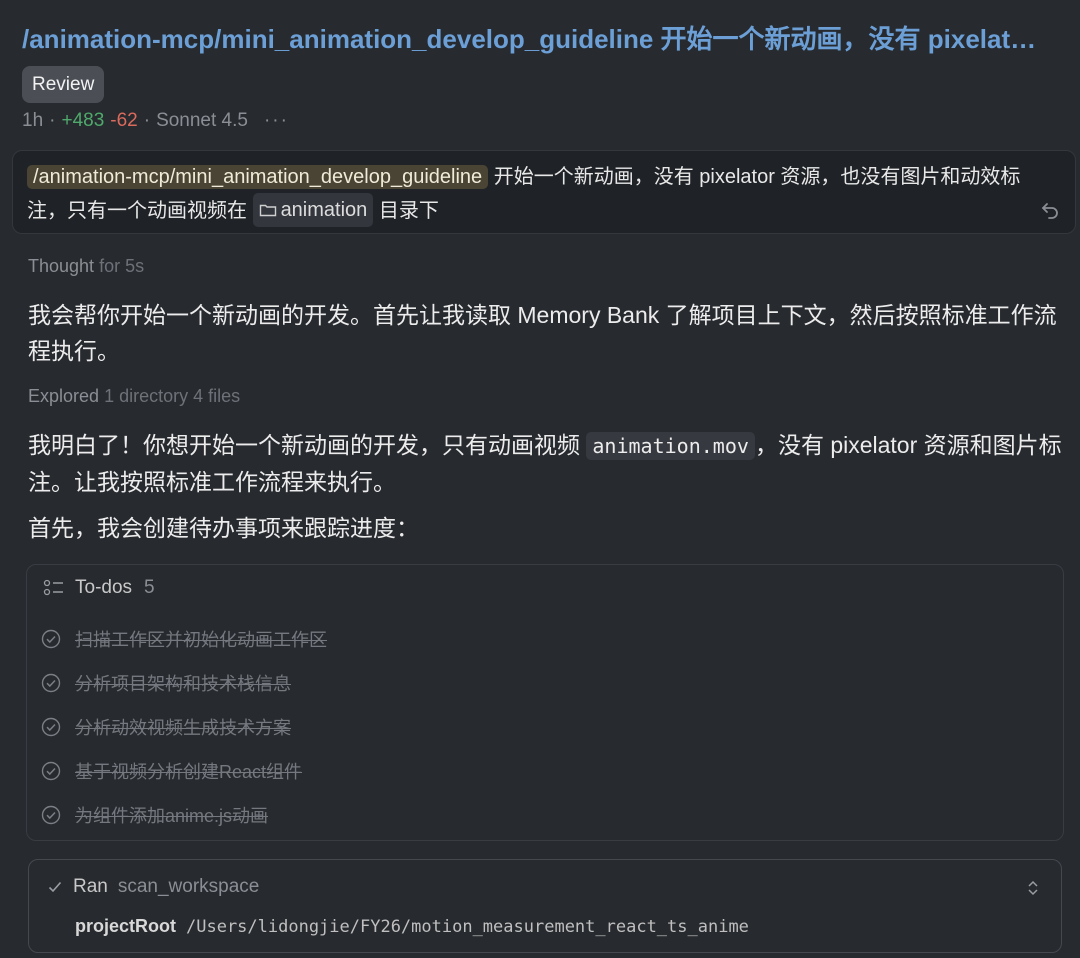  What do you see at coordinates (202, 120) in the screenshot?
I see `model-name: Sonnet 4.5` at bounding box center [202, 120].